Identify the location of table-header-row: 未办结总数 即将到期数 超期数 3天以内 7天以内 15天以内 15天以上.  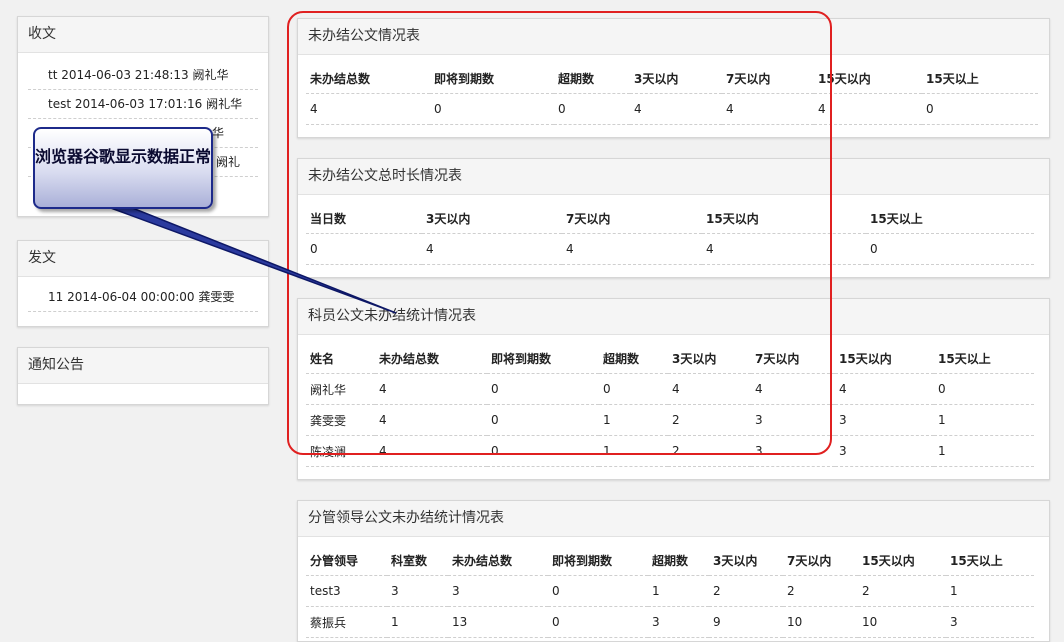
(672, 78).